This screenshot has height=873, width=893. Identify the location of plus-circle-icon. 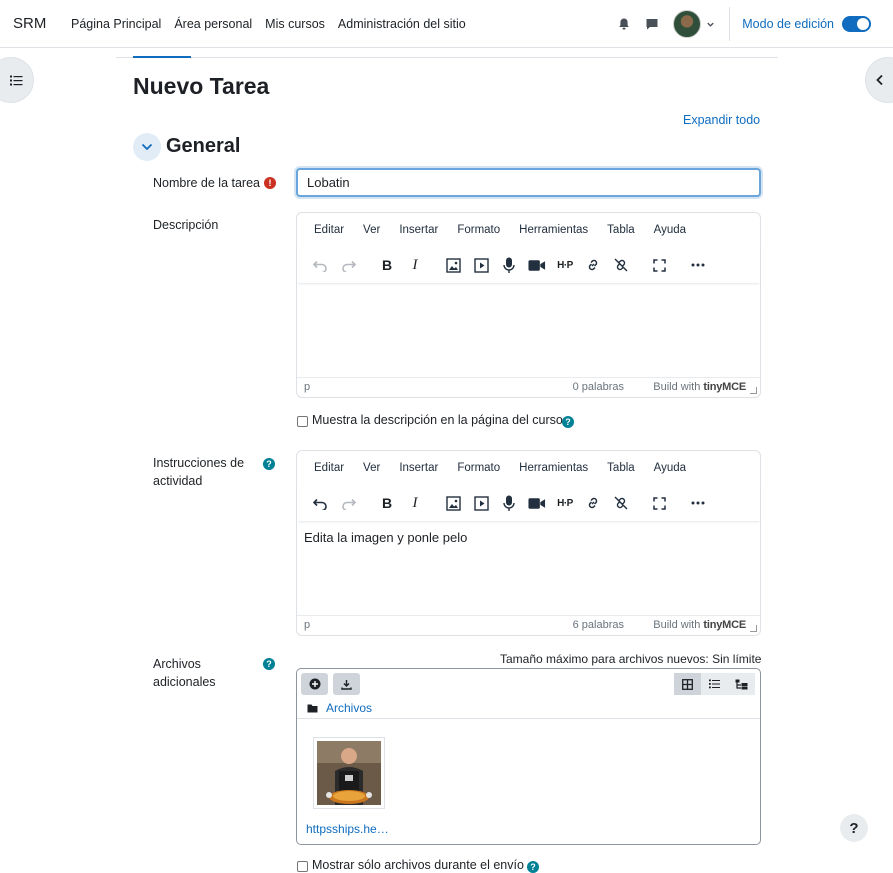
(315, 684).